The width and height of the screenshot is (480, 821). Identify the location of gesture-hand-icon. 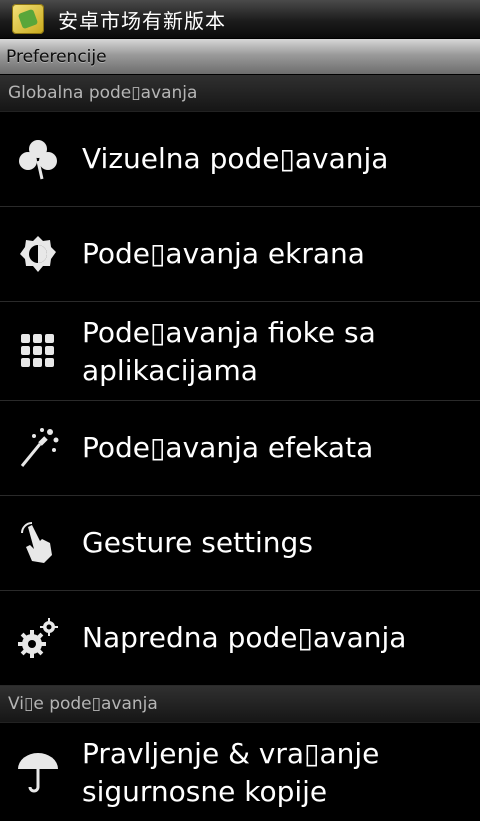
(38, 543).